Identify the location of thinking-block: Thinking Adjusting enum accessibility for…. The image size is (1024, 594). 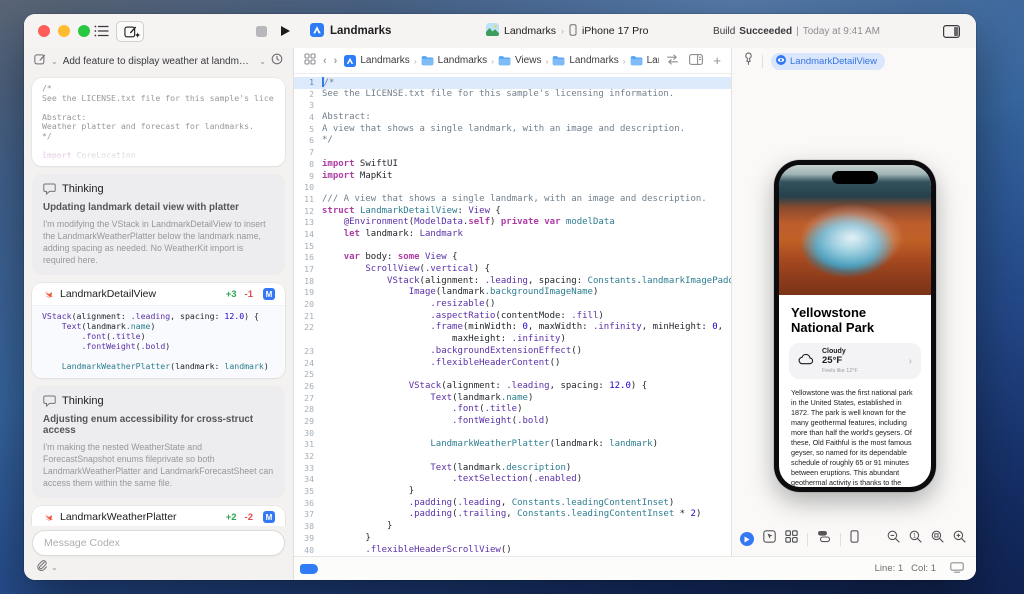
(158, 442).